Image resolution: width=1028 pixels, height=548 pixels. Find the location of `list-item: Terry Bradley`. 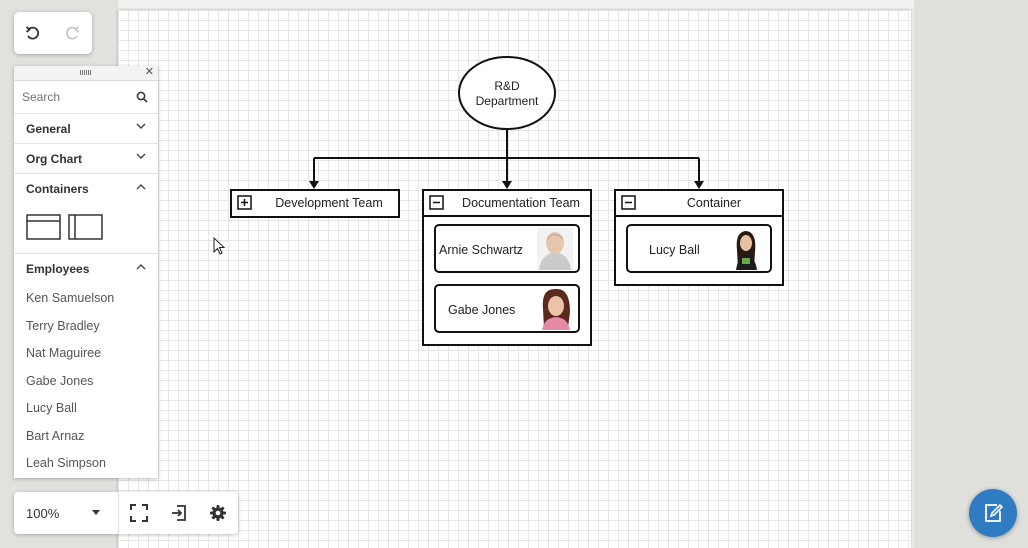

list-item: Terry Bradley is located at coordinates (86, 327).